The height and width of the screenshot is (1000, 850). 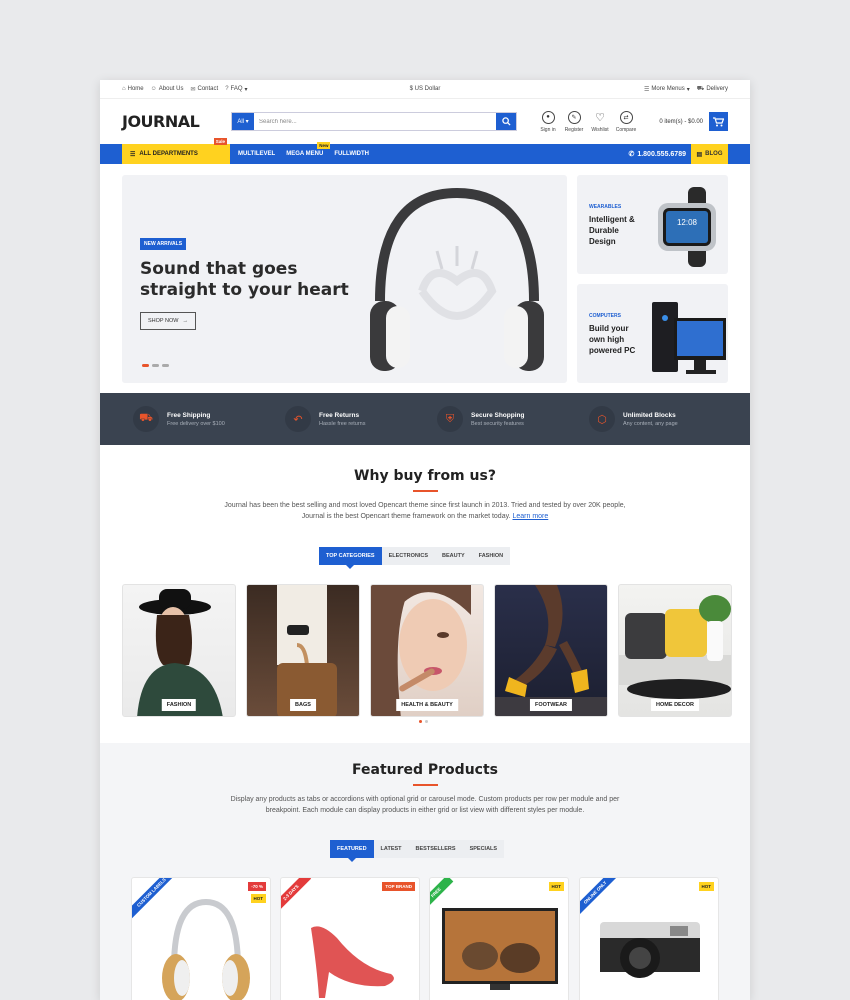 I want to click on cart-icon, so click(x=718, y=121).